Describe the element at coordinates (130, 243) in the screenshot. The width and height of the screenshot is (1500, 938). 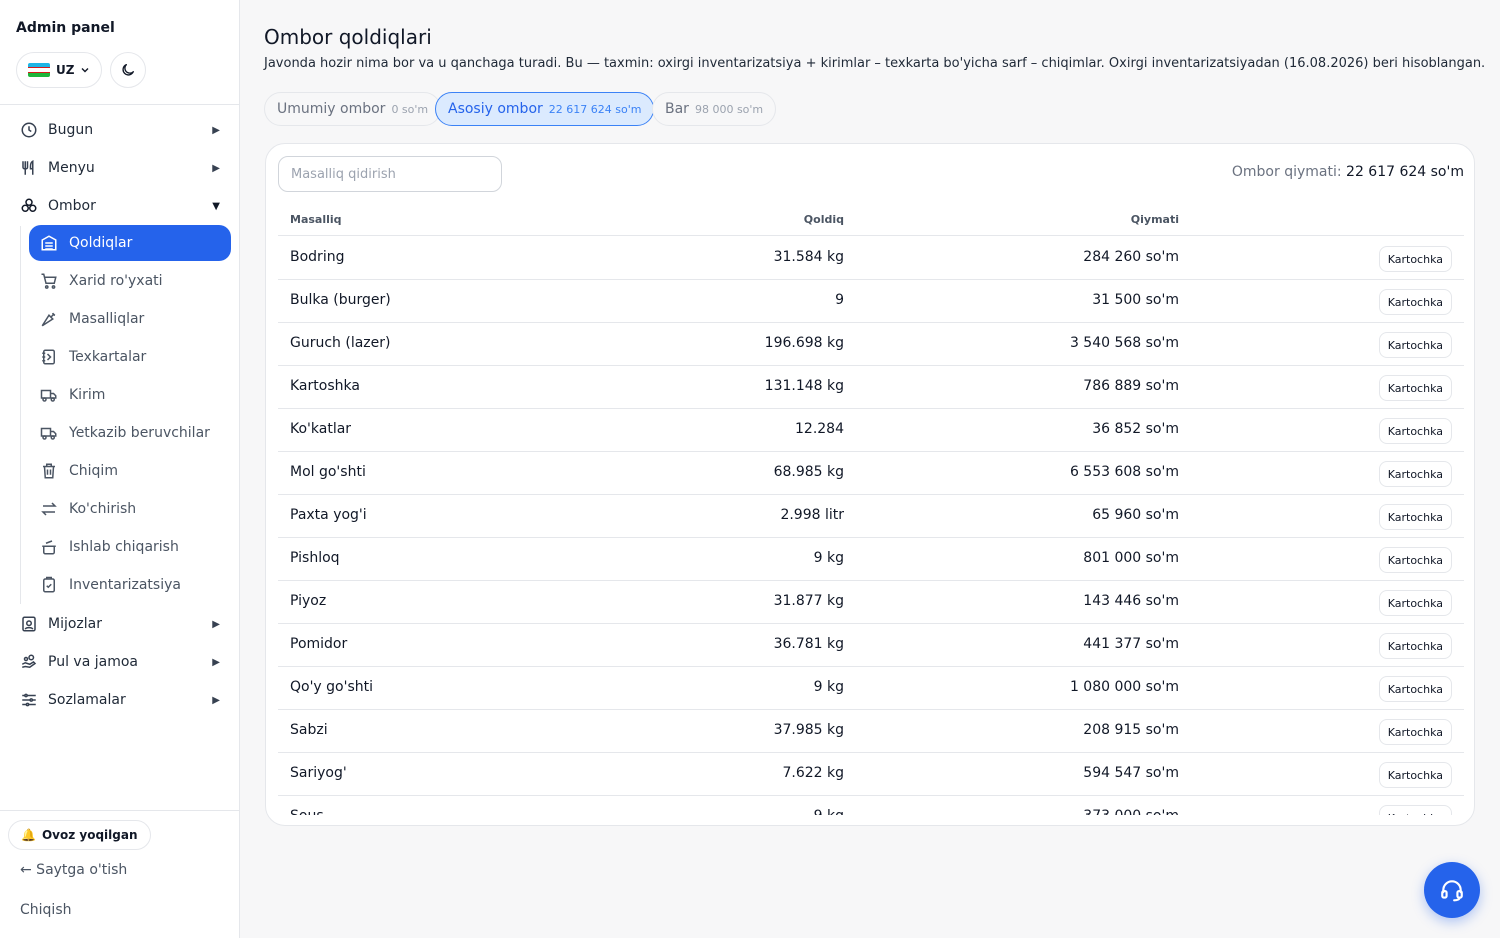
I see `sidebar-item-qoldiqlar: Qoldiqlar` at that location.